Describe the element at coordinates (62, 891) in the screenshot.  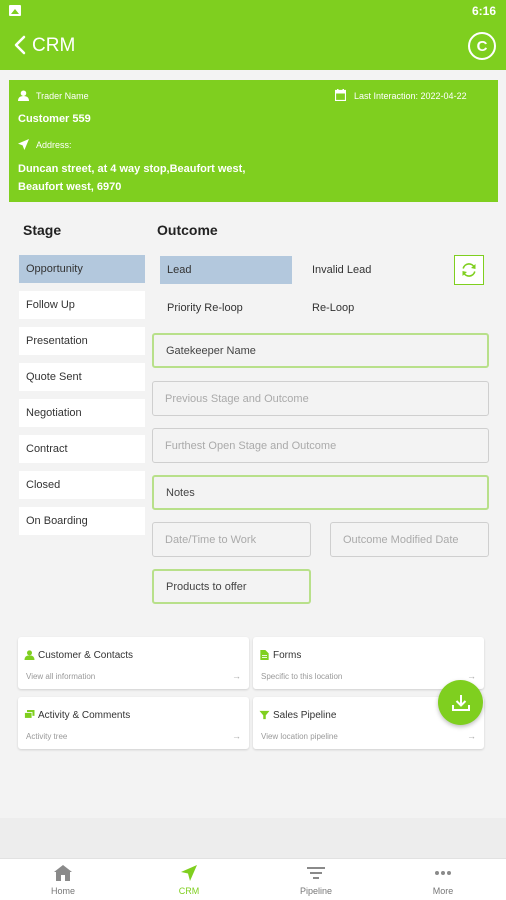
I see `nav-label: Home` at that location.